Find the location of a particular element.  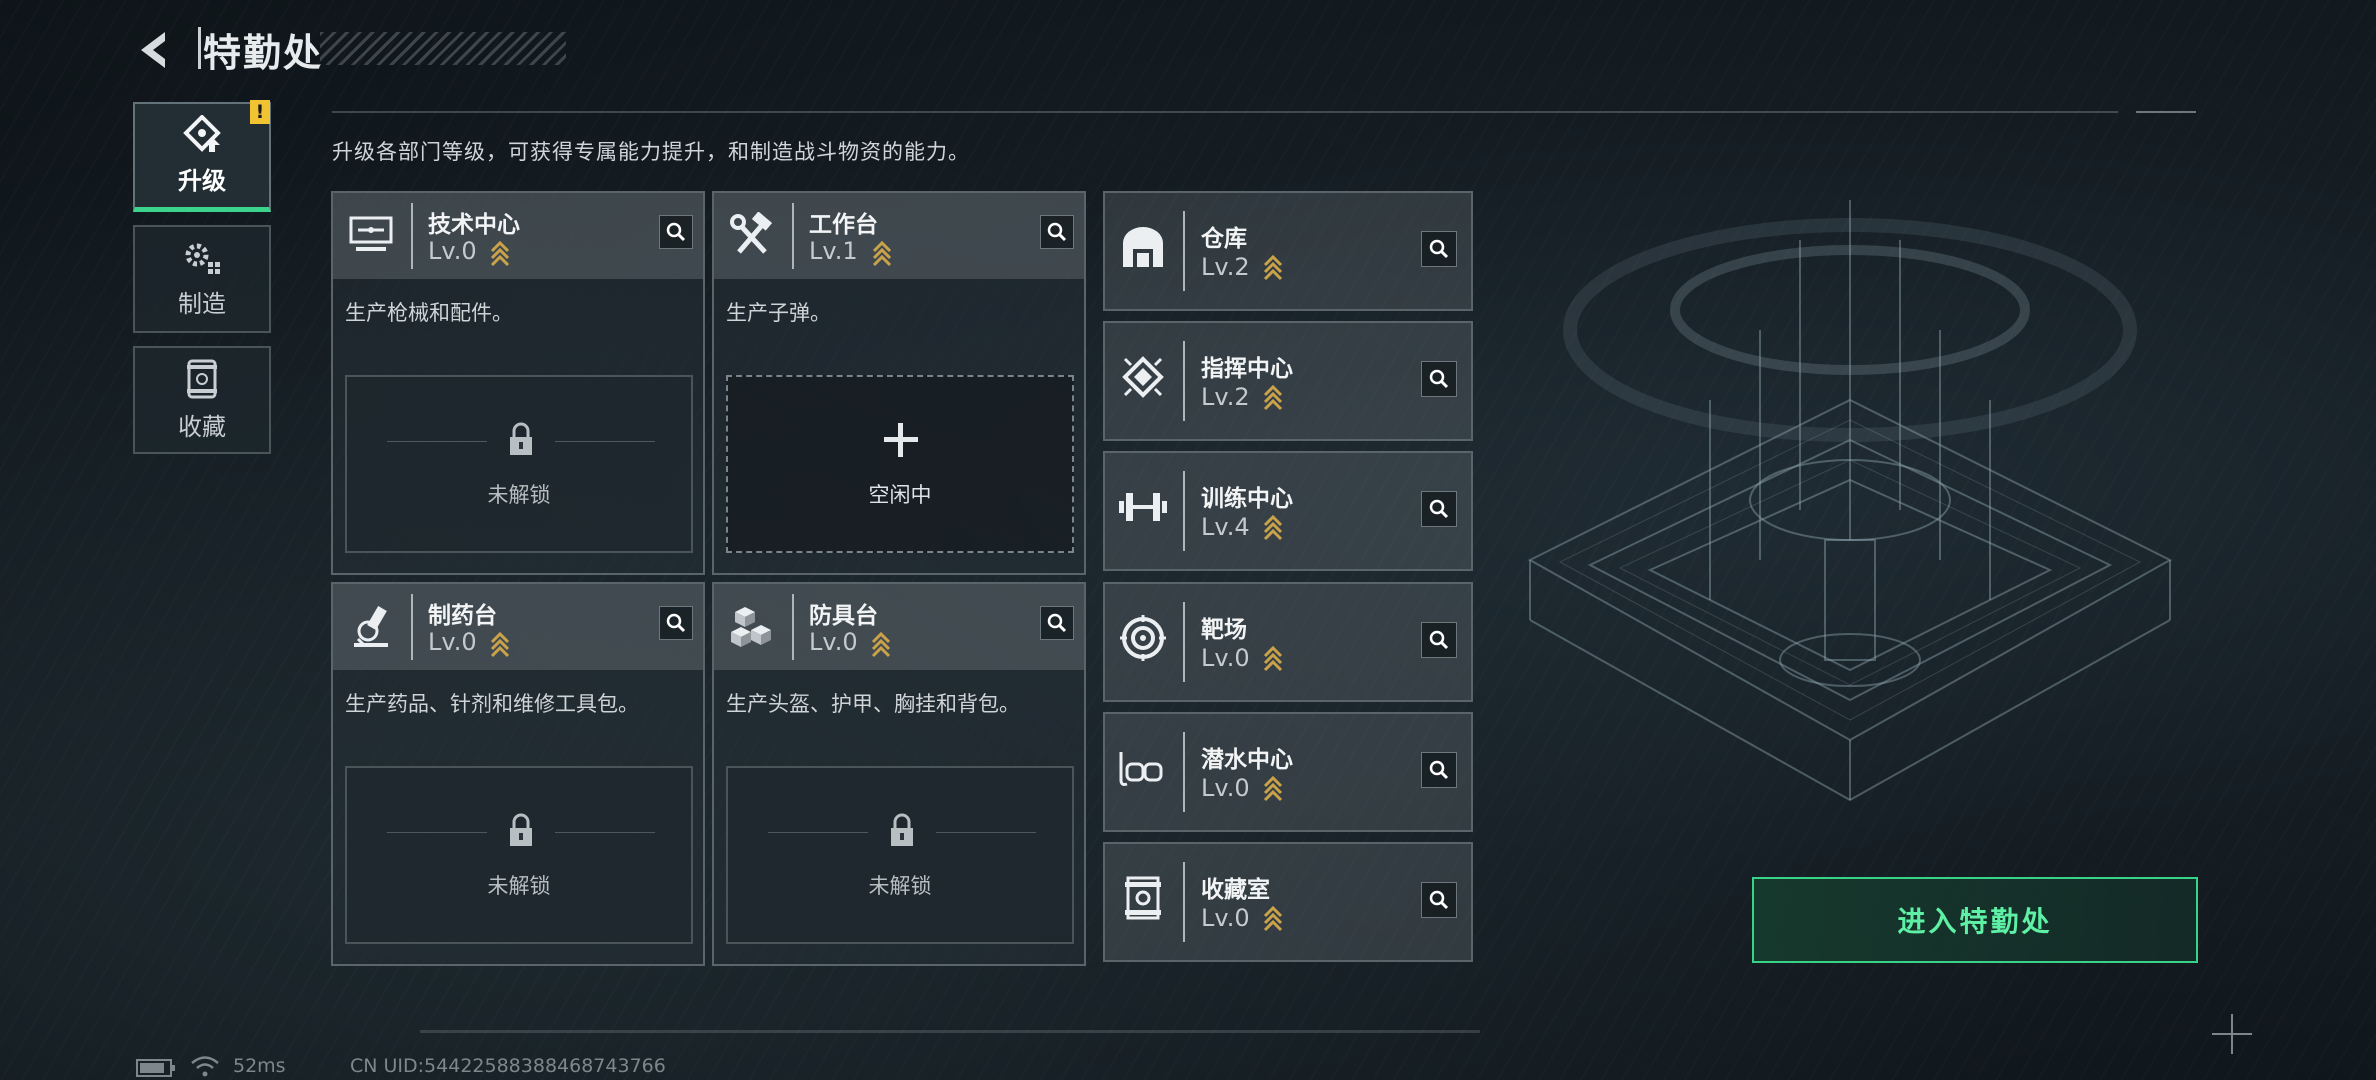

department-card-workbench: 工作台 Lv.1 生产子弹。 空闲中 is located at coordinates (899, 383).